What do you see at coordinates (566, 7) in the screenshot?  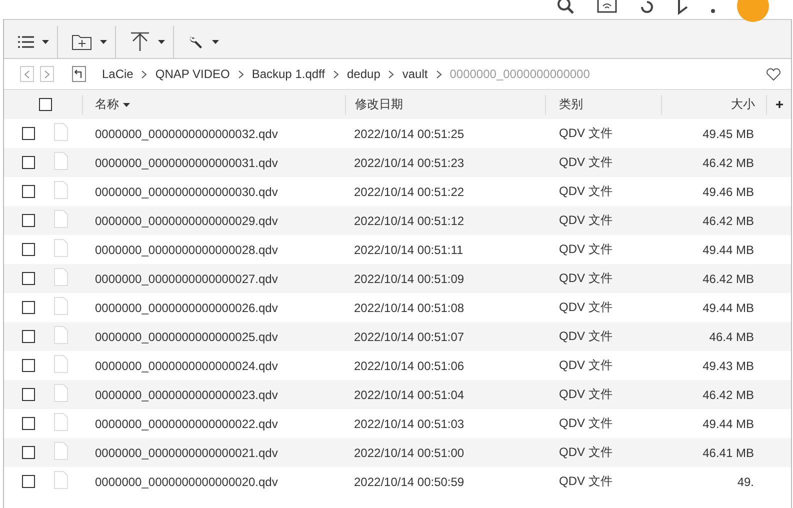 I see `search-icon` at bounding box center [566, 7].